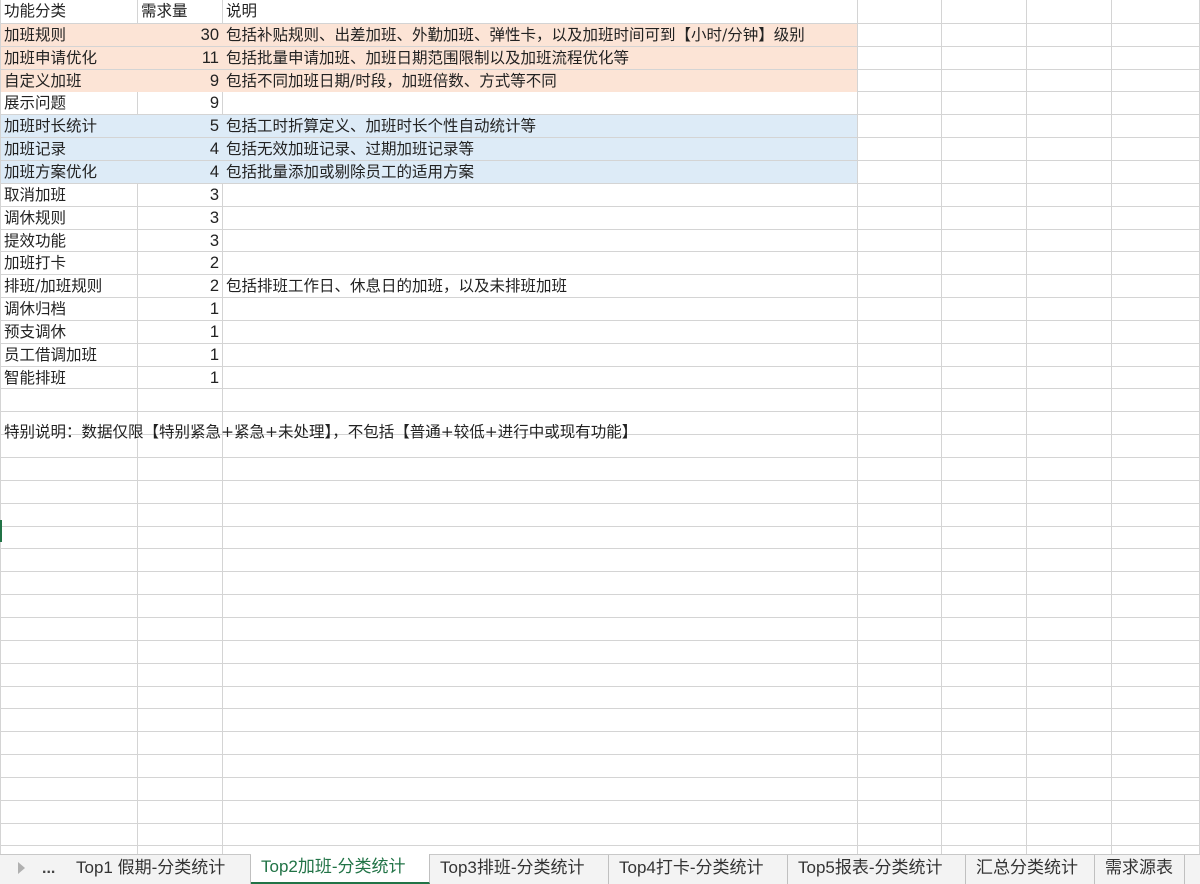  What do you see at coordinates (340, 869) in the screenshot?
I see `sheet-tab: Top2加班-分类统计` at bounding box center [340, 869].